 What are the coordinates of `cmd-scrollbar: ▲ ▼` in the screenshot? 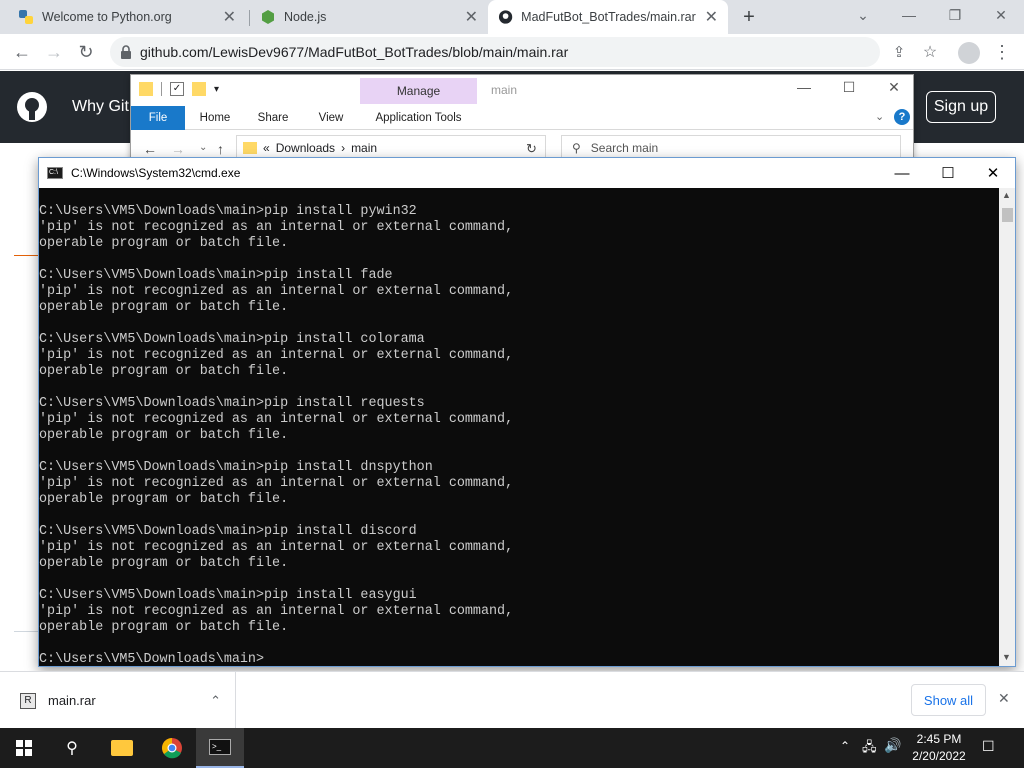 It's located at (1007, 427).